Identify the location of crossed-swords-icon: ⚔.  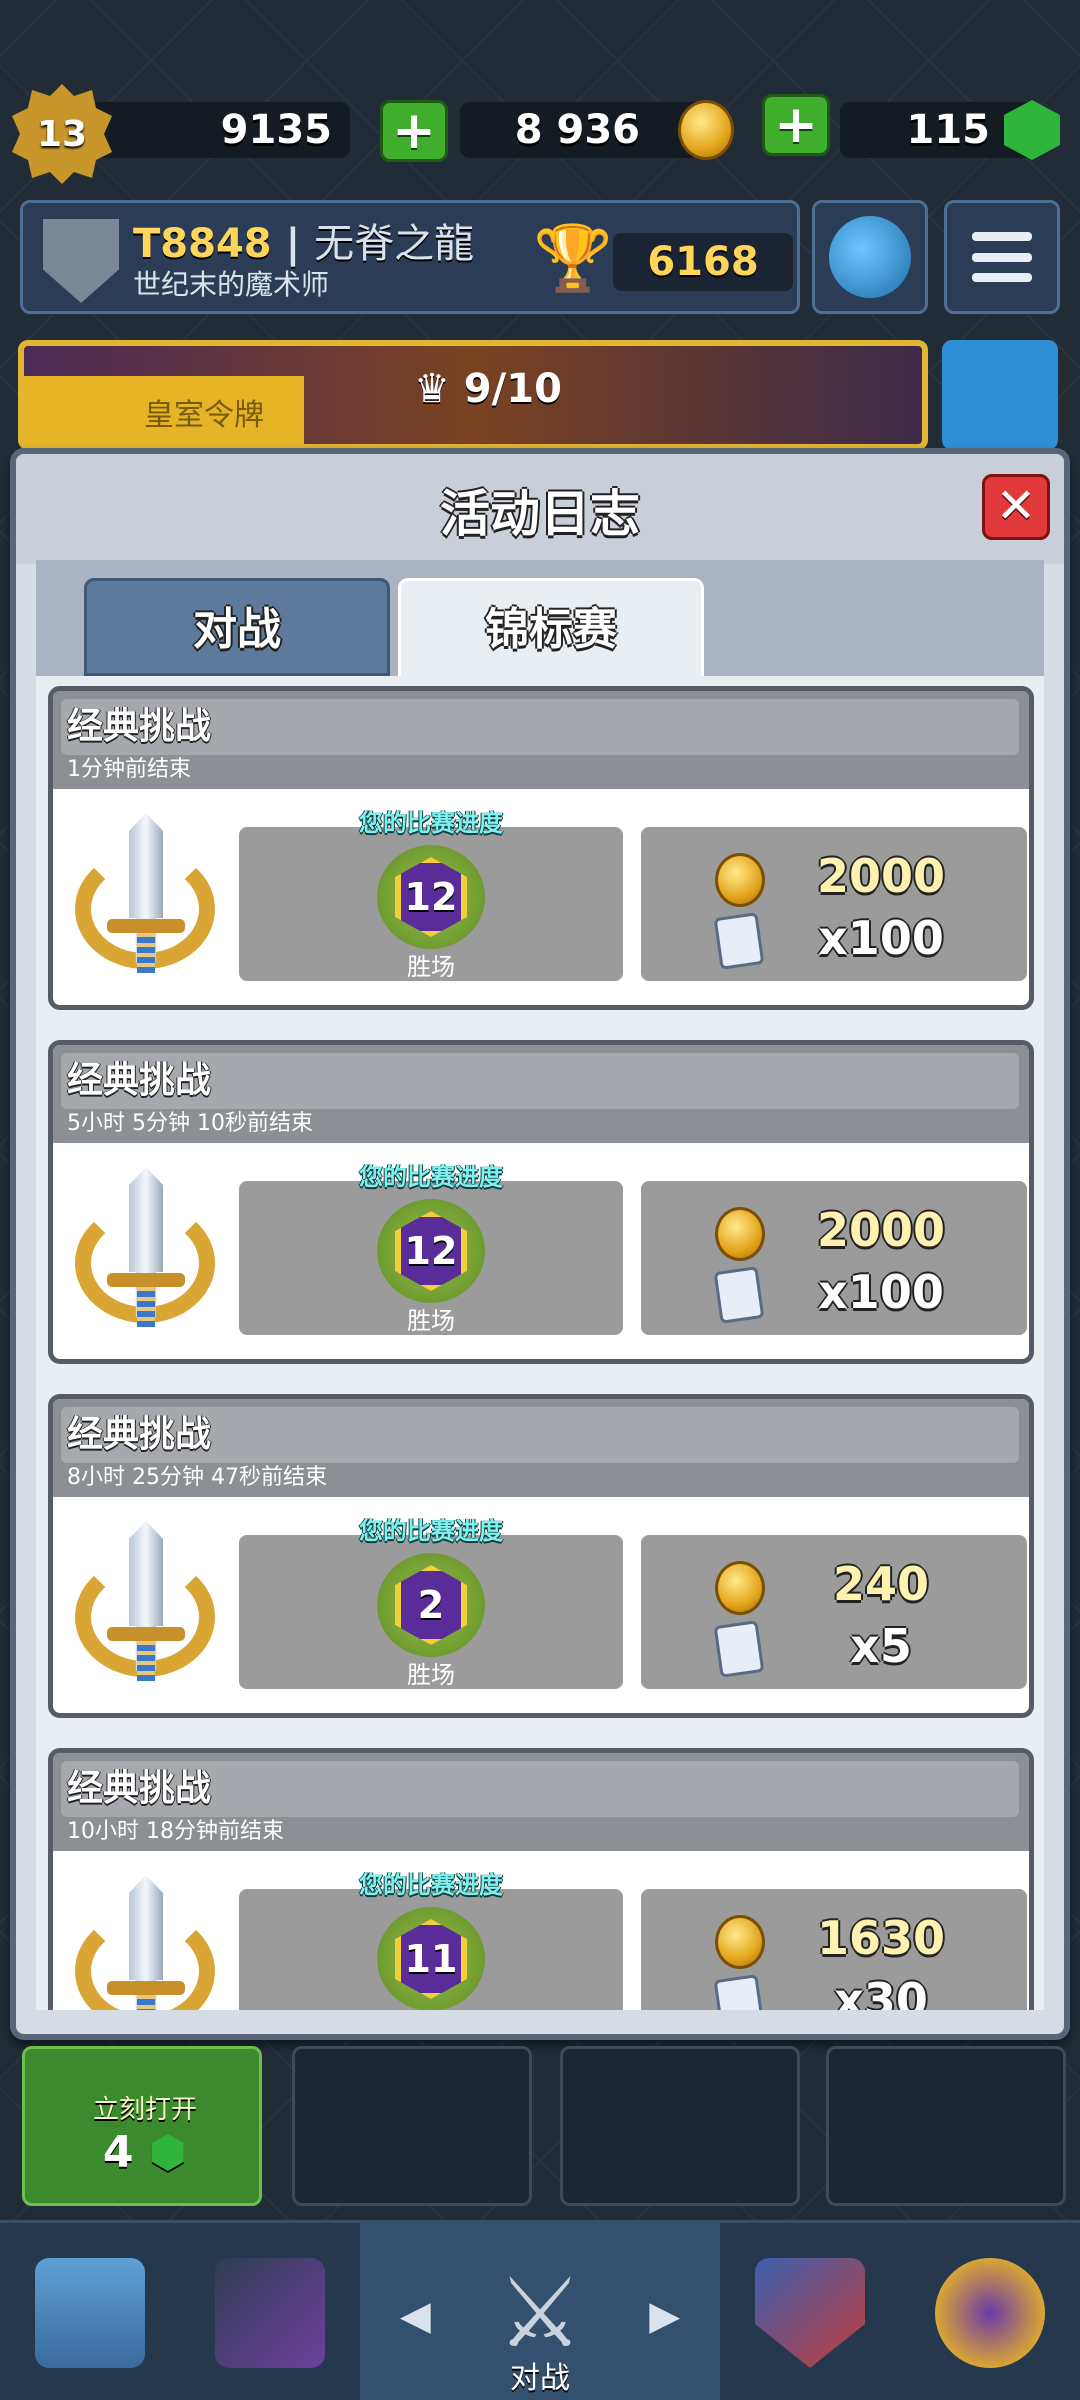
(540, 2313).